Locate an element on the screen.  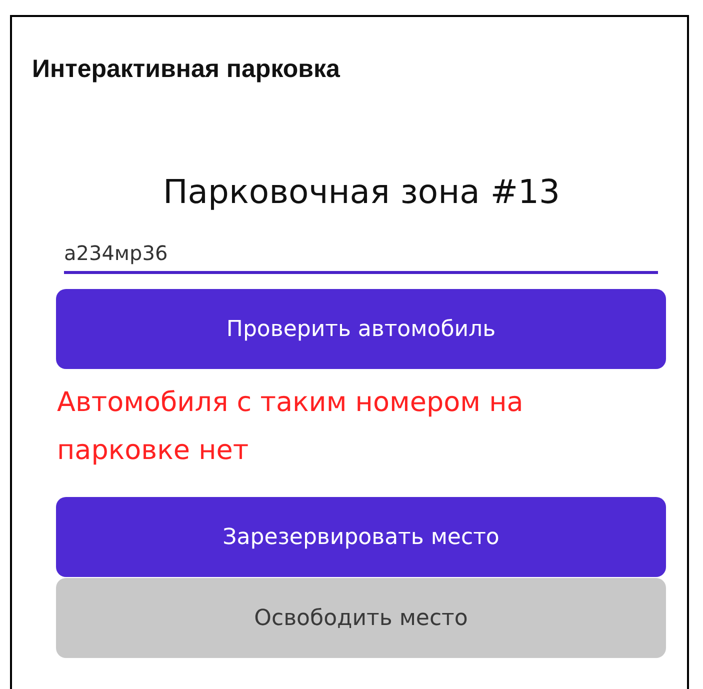
zone-title: Парковочная зона #13 is located at coordinates (361, 191).